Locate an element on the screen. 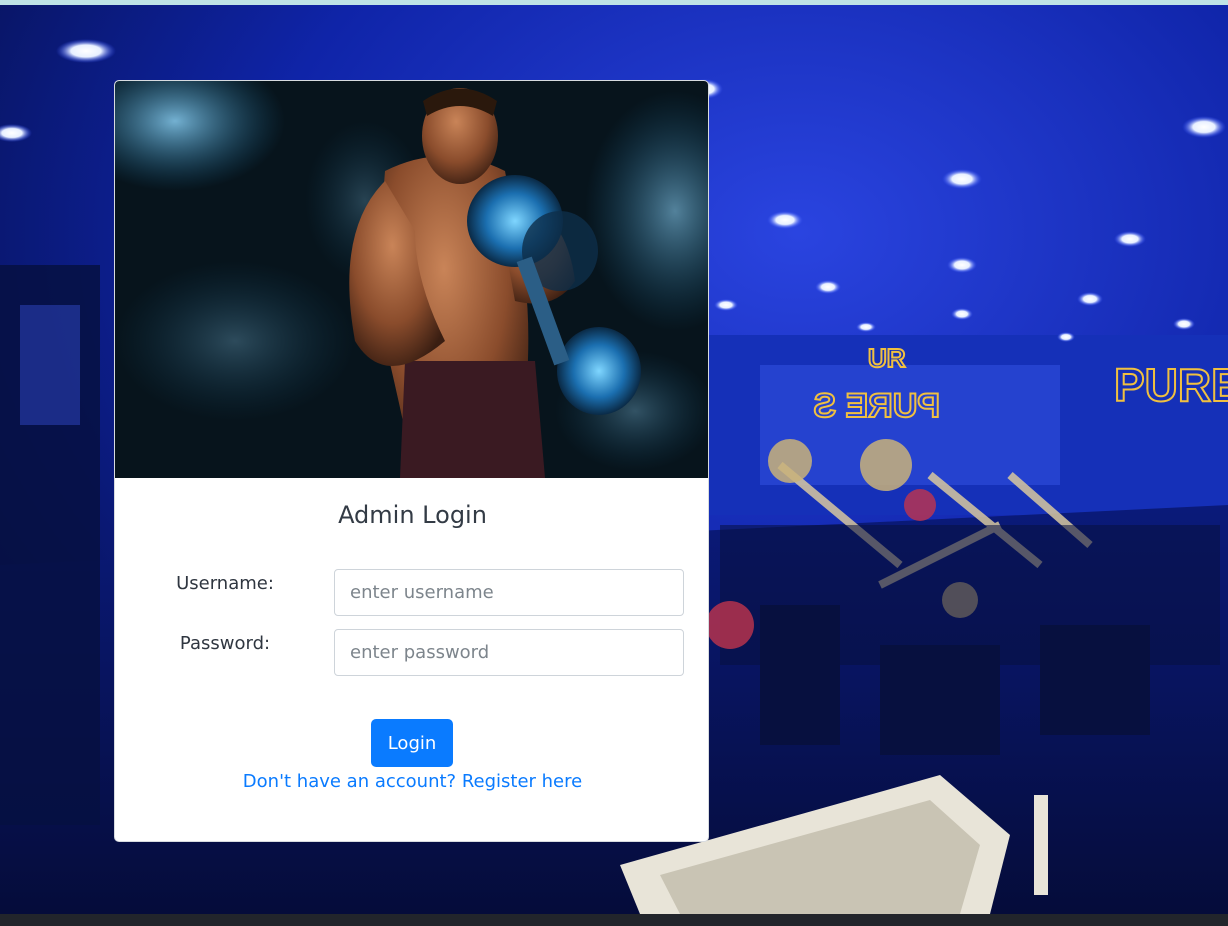 This screenshot has width=1228, height=926. login-title: Admin Login is located at coordinates (412, 515).